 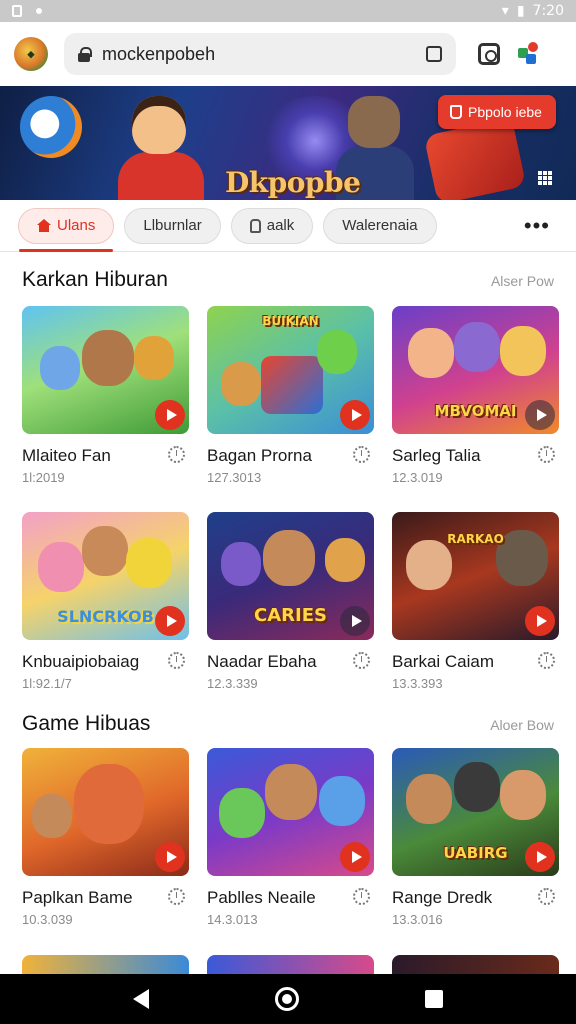 I want to click on tab-label: Walerenaia, so click(x=380, y=225).